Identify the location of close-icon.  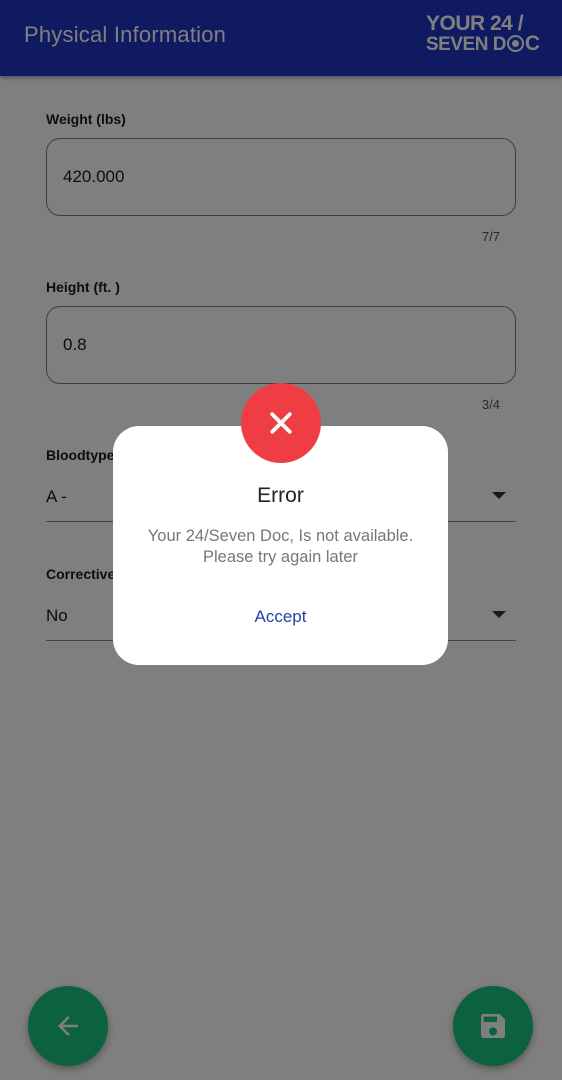
(281, 423).